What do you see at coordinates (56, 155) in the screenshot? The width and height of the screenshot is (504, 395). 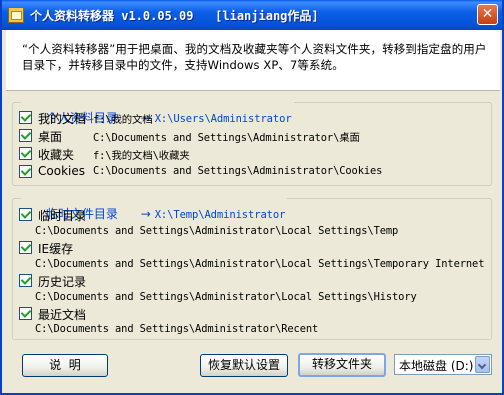 I see `folder-label: 收藏夹` at bounding box center [56, 155].